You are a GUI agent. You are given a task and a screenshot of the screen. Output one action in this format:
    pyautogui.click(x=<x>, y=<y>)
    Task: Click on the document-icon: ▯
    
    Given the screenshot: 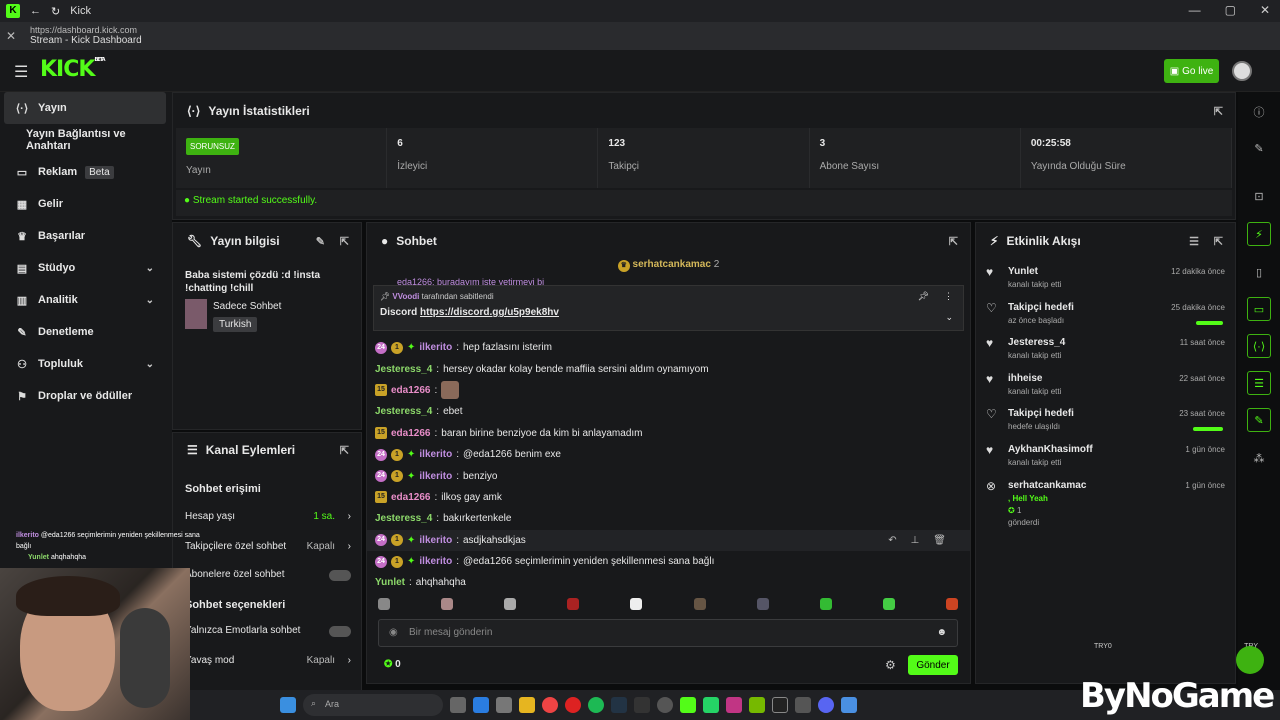 What is the action you would take?
    pyautogui.click(x=1259, y=272)
    